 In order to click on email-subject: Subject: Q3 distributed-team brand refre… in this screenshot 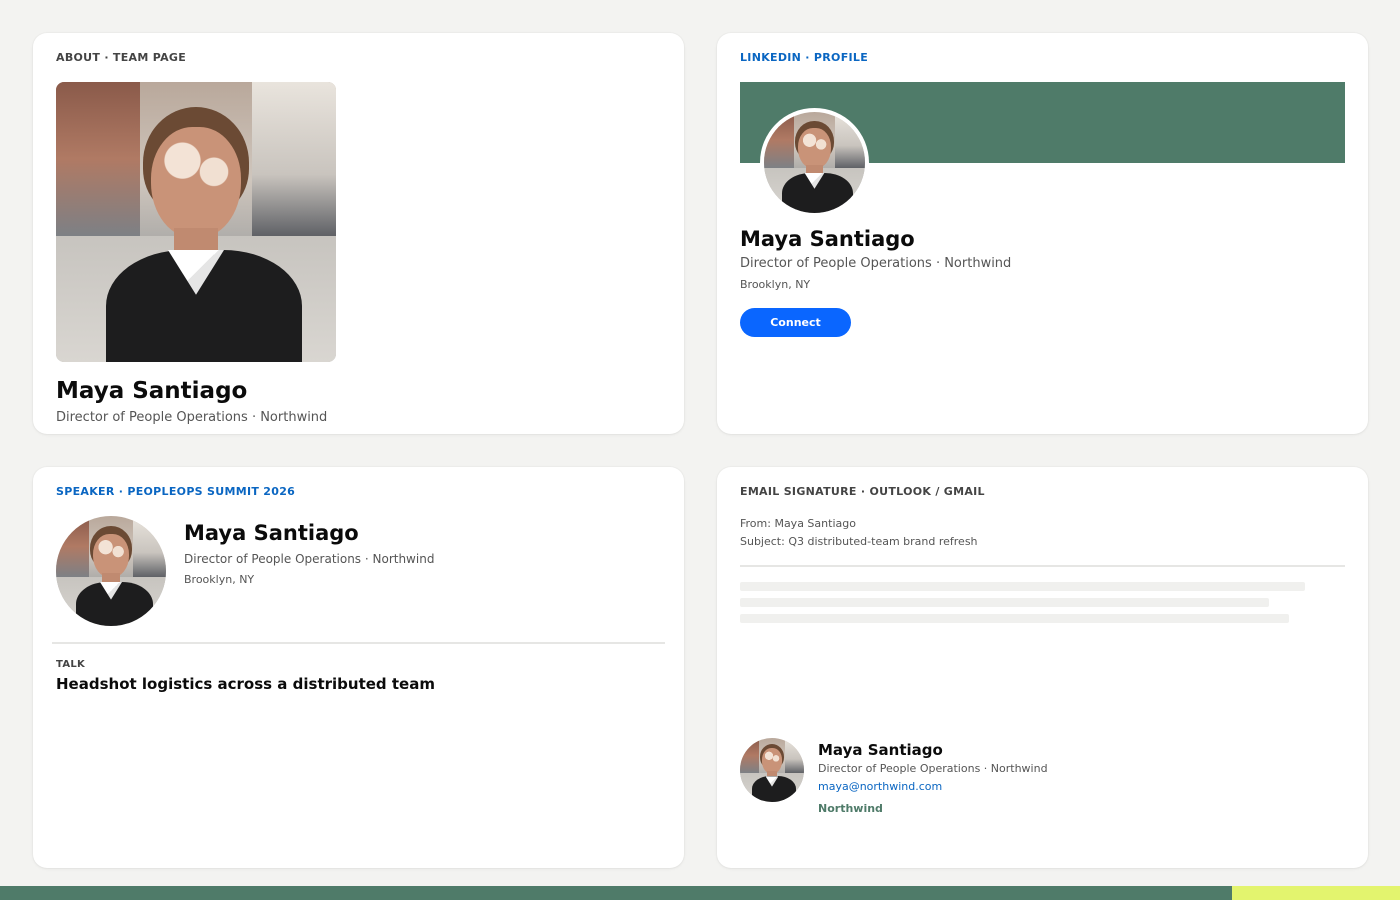, I will do `click(859, 541)`.